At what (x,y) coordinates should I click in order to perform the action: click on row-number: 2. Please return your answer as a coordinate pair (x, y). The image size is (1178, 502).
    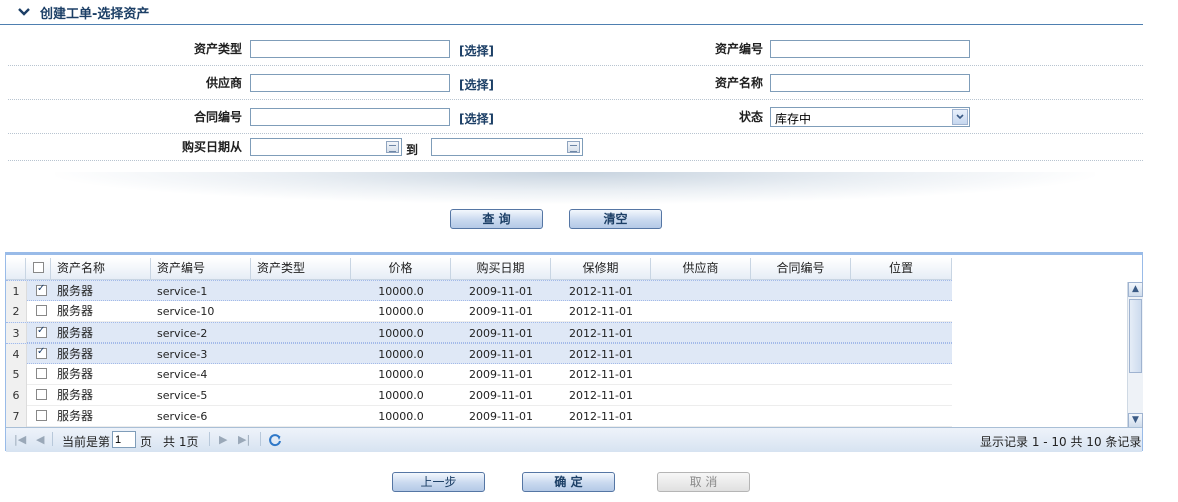
    Looking at the image, I should click on (16, 311).